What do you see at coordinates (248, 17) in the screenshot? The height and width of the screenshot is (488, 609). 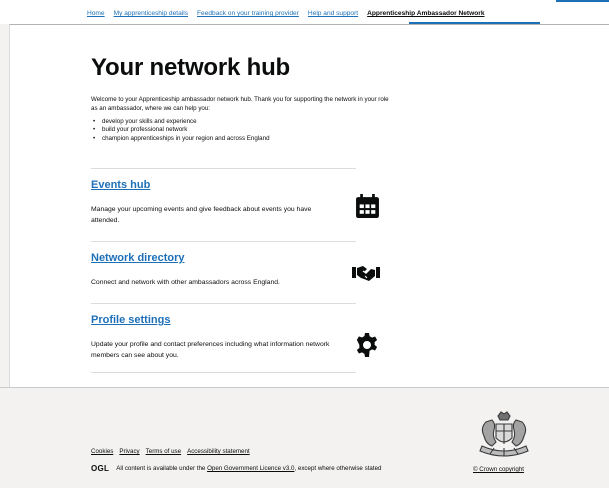 I see `nav-feedback-link: Feedback on your training provider` at bounding box center [248, 17].